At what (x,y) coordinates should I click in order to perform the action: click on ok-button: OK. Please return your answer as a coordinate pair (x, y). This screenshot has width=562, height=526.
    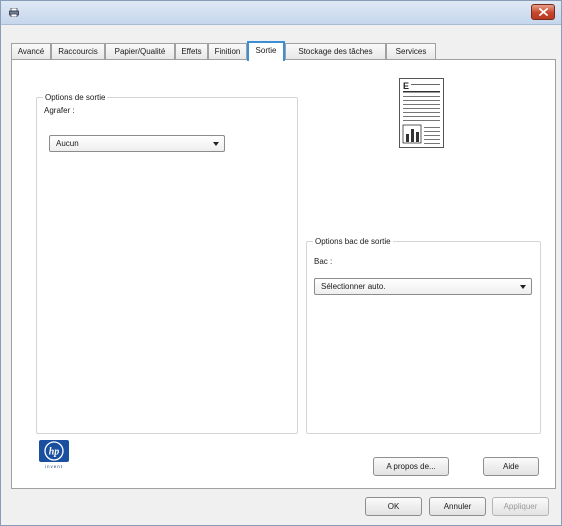
    Looking at the image, I should click on (393, 506).